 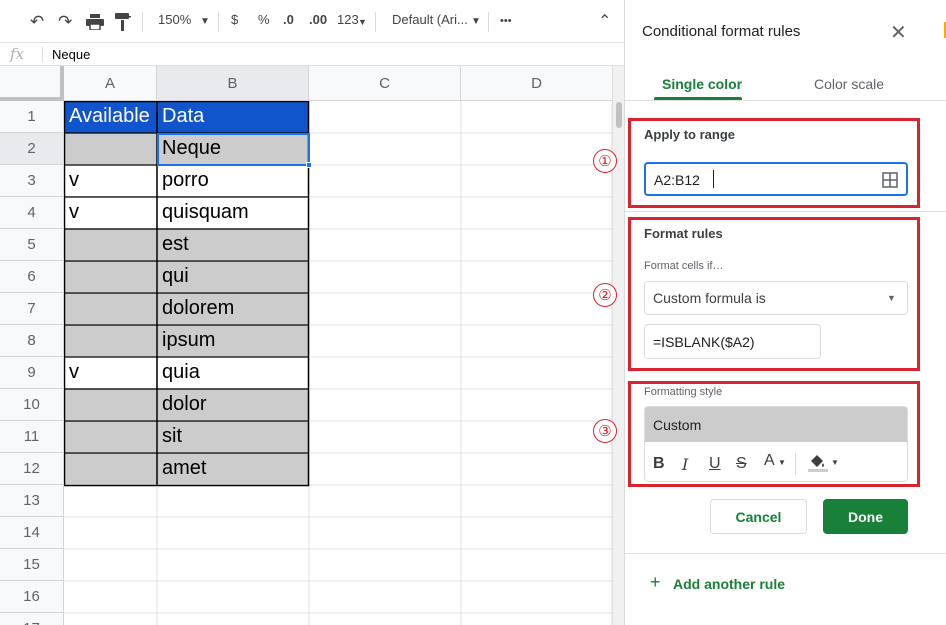 I want to click on tab-color-scale: Color scale, so click(x=849, y=84).